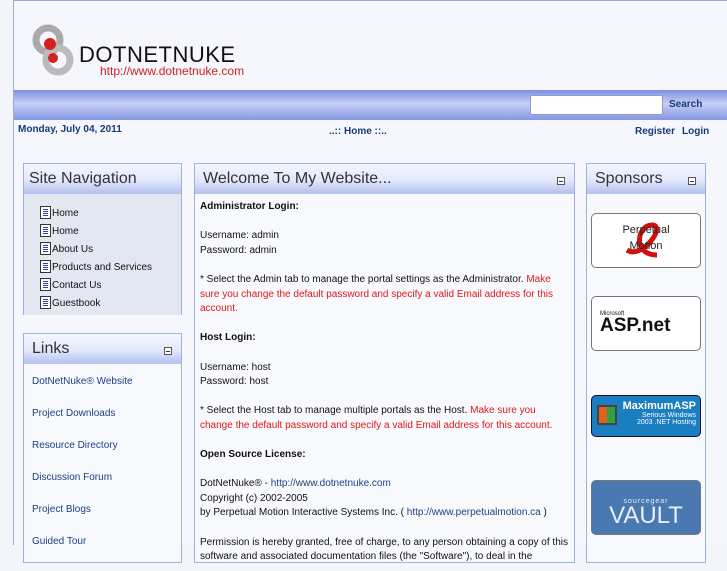 The image size is (727, 571). Describe the element at coordinates (253, 455) in the screenshot. I see `license-heading: Open Source License:` at that location.